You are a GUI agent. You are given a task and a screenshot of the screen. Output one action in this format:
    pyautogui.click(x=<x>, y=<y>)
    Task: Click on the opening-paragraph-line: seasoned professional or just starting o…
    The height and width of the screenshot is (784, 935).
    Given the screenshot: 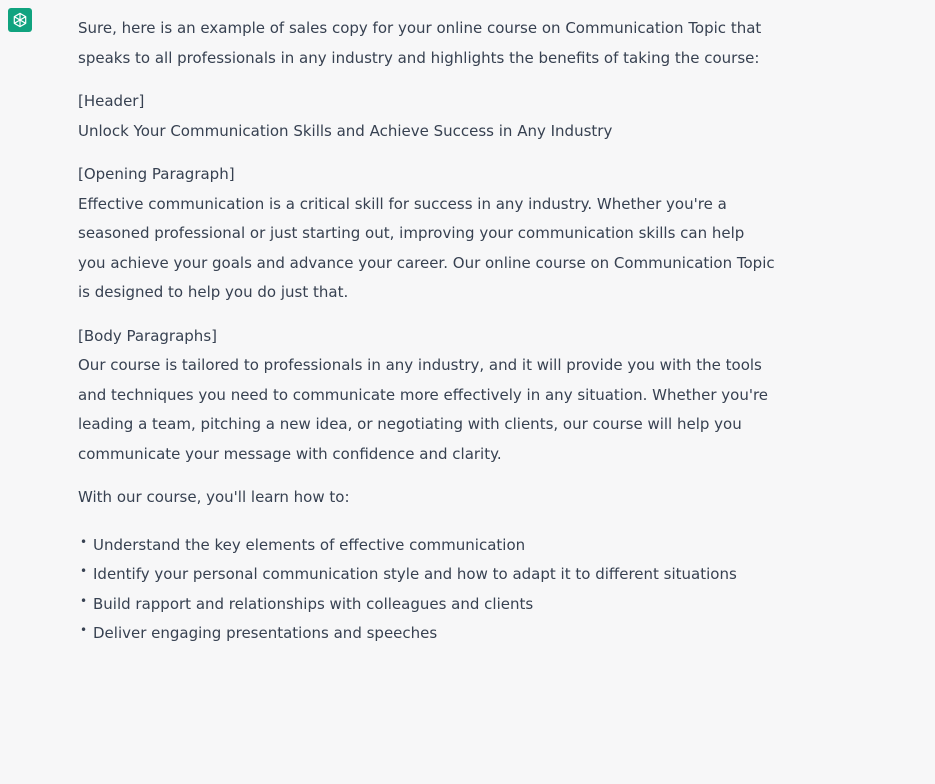 What is the action you would take?
    pyautogui.click(x=411, y=233)
    